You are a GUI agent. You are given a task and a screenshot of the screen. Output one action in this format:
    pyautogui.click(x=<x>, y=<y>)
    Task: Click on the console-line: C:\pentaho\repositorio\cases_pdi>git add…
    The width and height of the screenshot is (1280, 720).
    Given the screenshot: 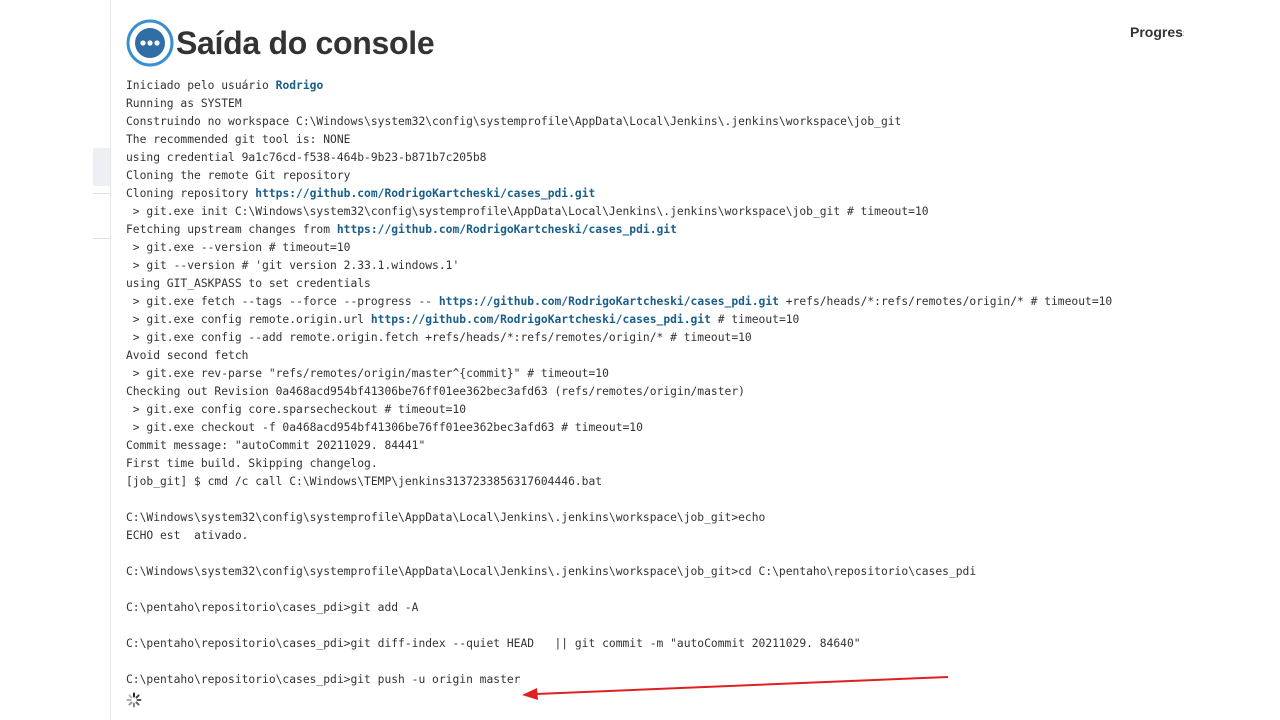 What is the action you would take?
    pyautogui.click(x=272, y=607)
    